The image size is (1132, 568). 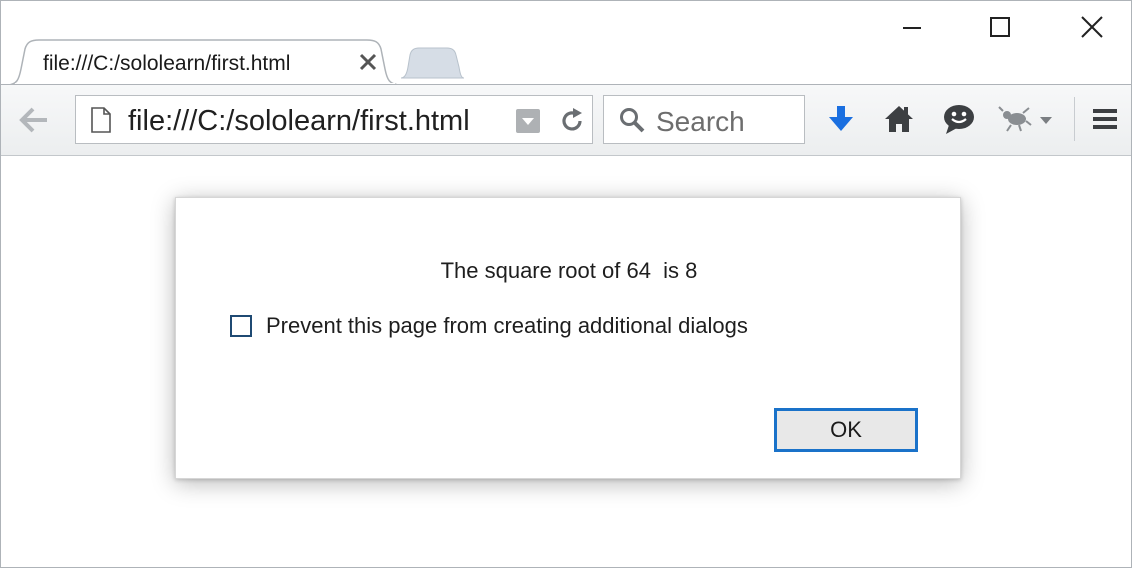 What do you see at coordinates (299, 121) in the screenshot?
I see `url-text: file:///C:/sololearn/first.html` at bounding box center [299, 121].